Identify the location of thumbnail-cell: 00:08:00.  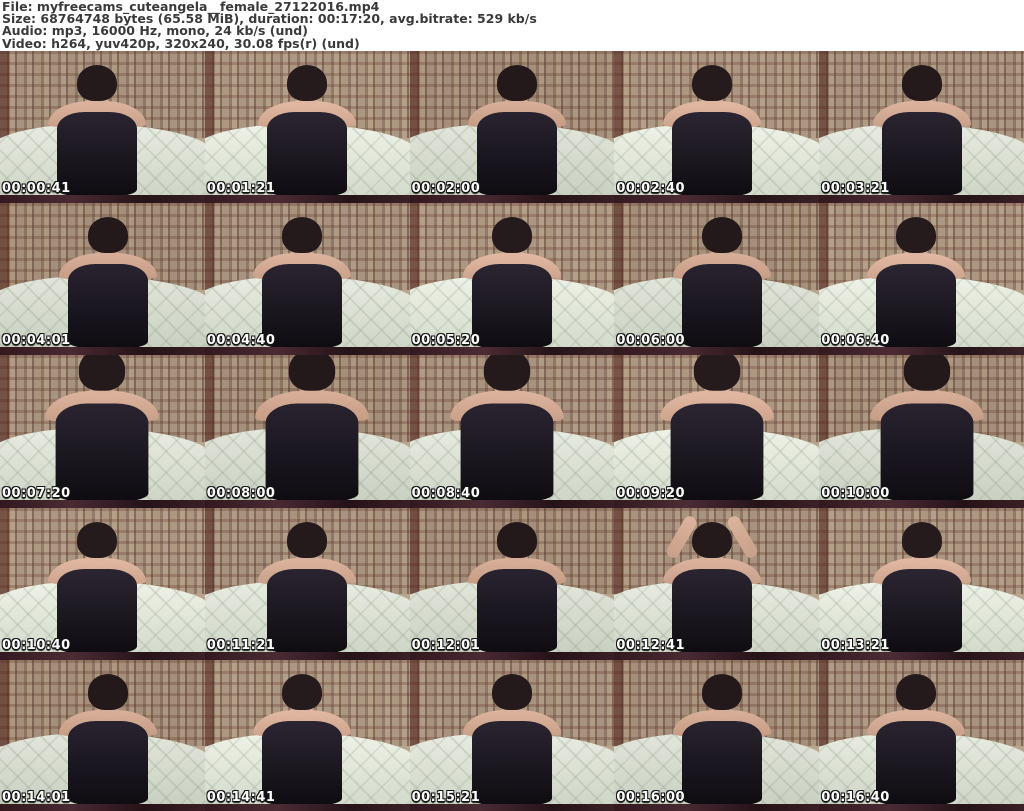
(307, 431).